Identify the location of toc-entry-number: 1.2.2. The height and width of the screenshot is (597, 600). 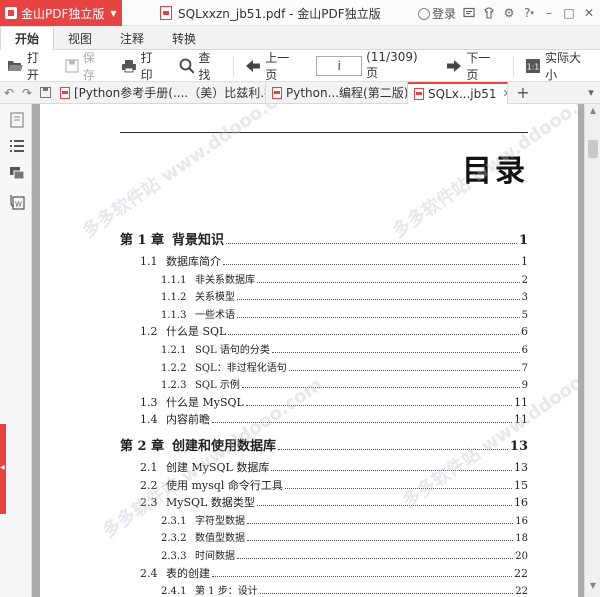
(174, 368).